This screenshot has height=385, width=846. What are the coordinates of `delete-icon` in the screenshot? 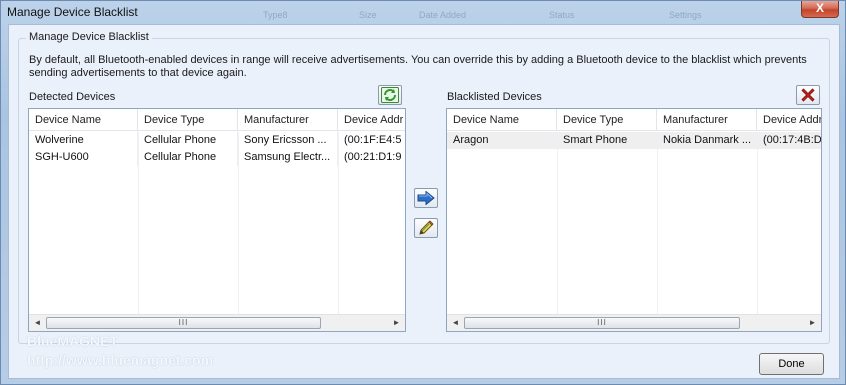 It's located at (808, 95).